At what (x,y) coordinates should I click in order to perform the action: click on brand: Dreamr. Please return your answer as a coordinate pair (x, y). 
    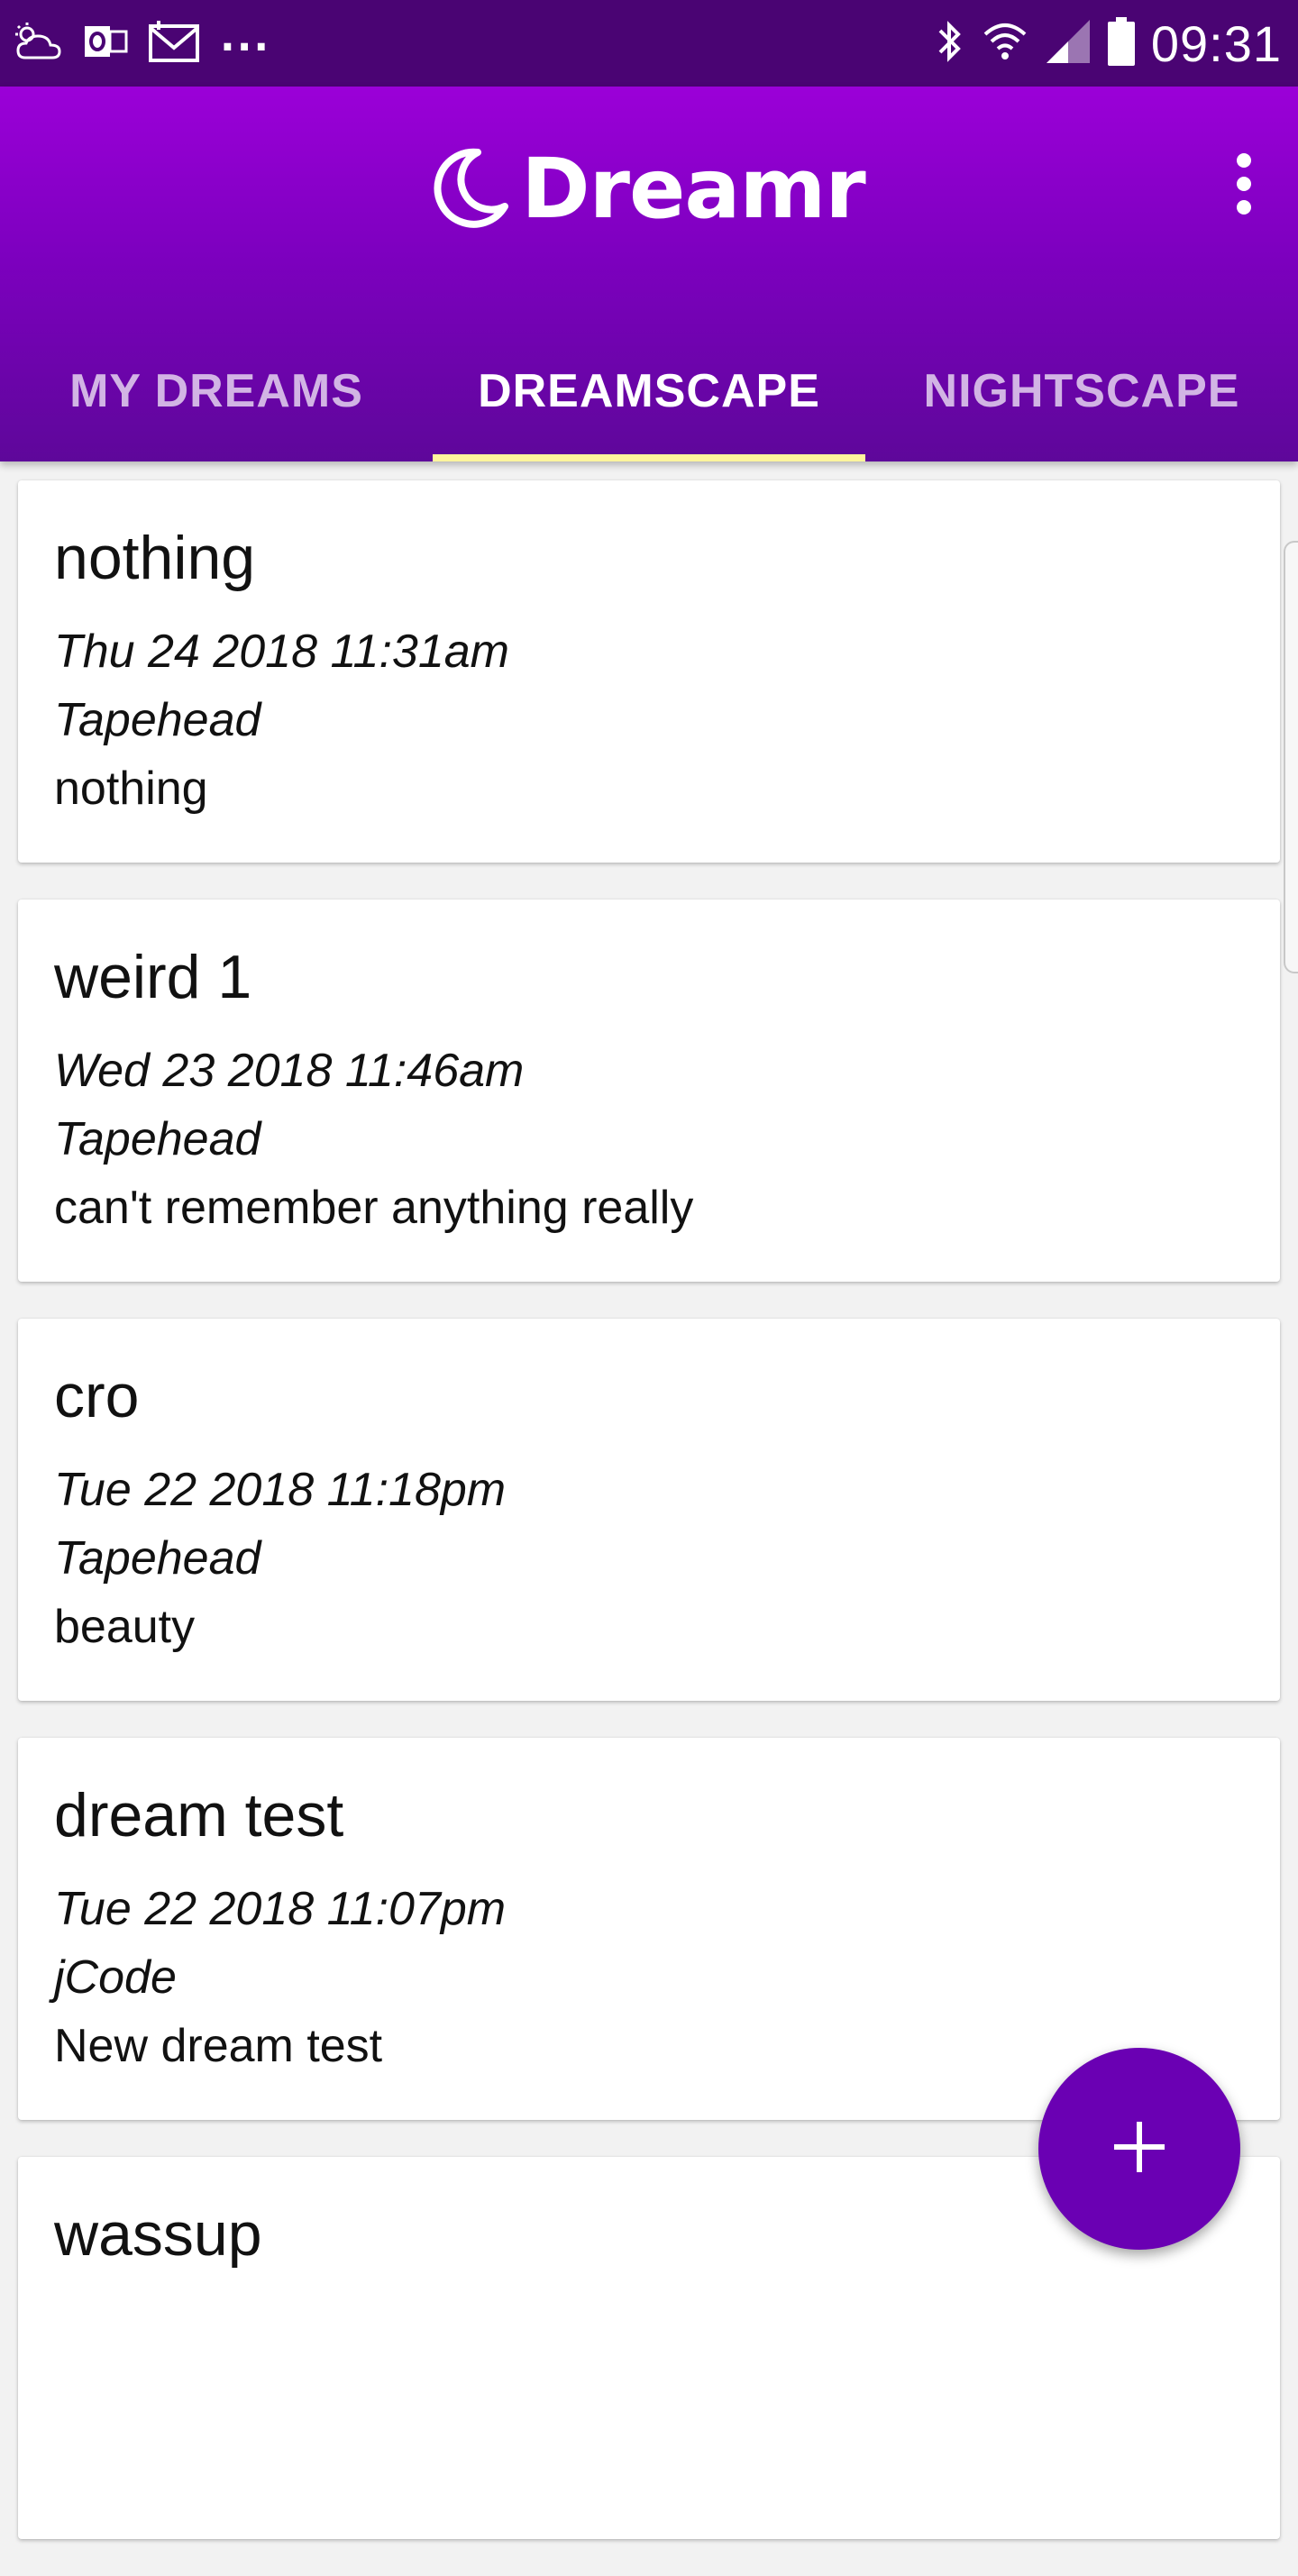
    Looking at the image, I should click on (649, 189).